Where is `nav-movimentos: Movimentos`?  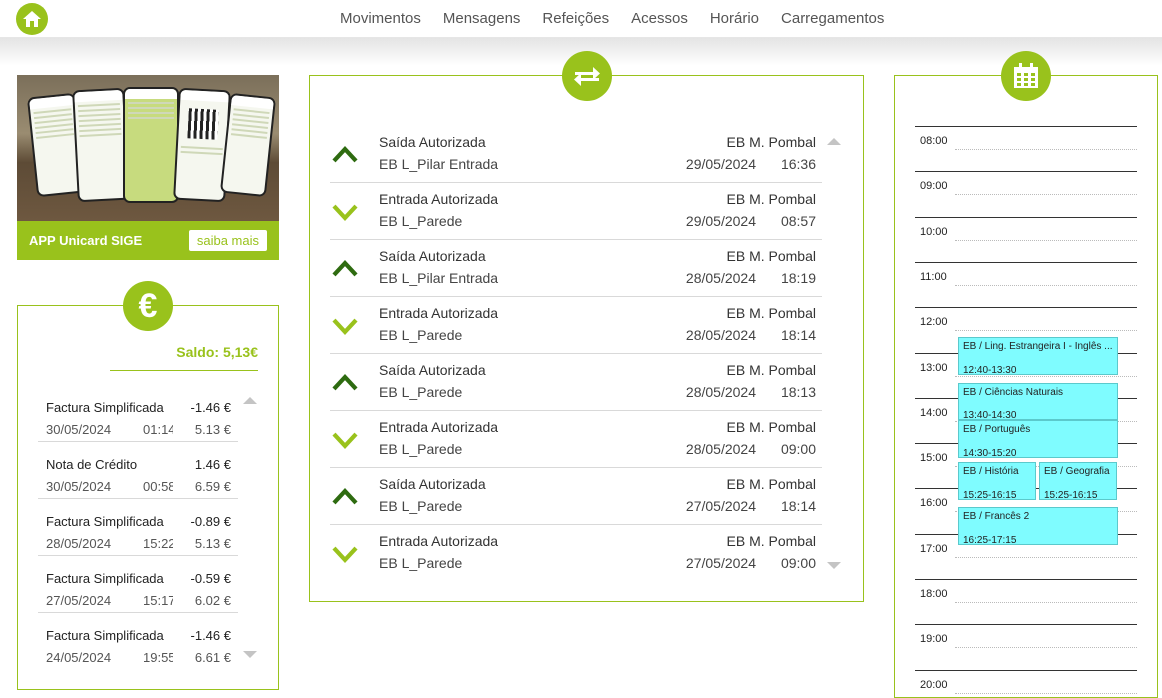 nav-movimentos: Movimentos is located at coordinates (380, 18).